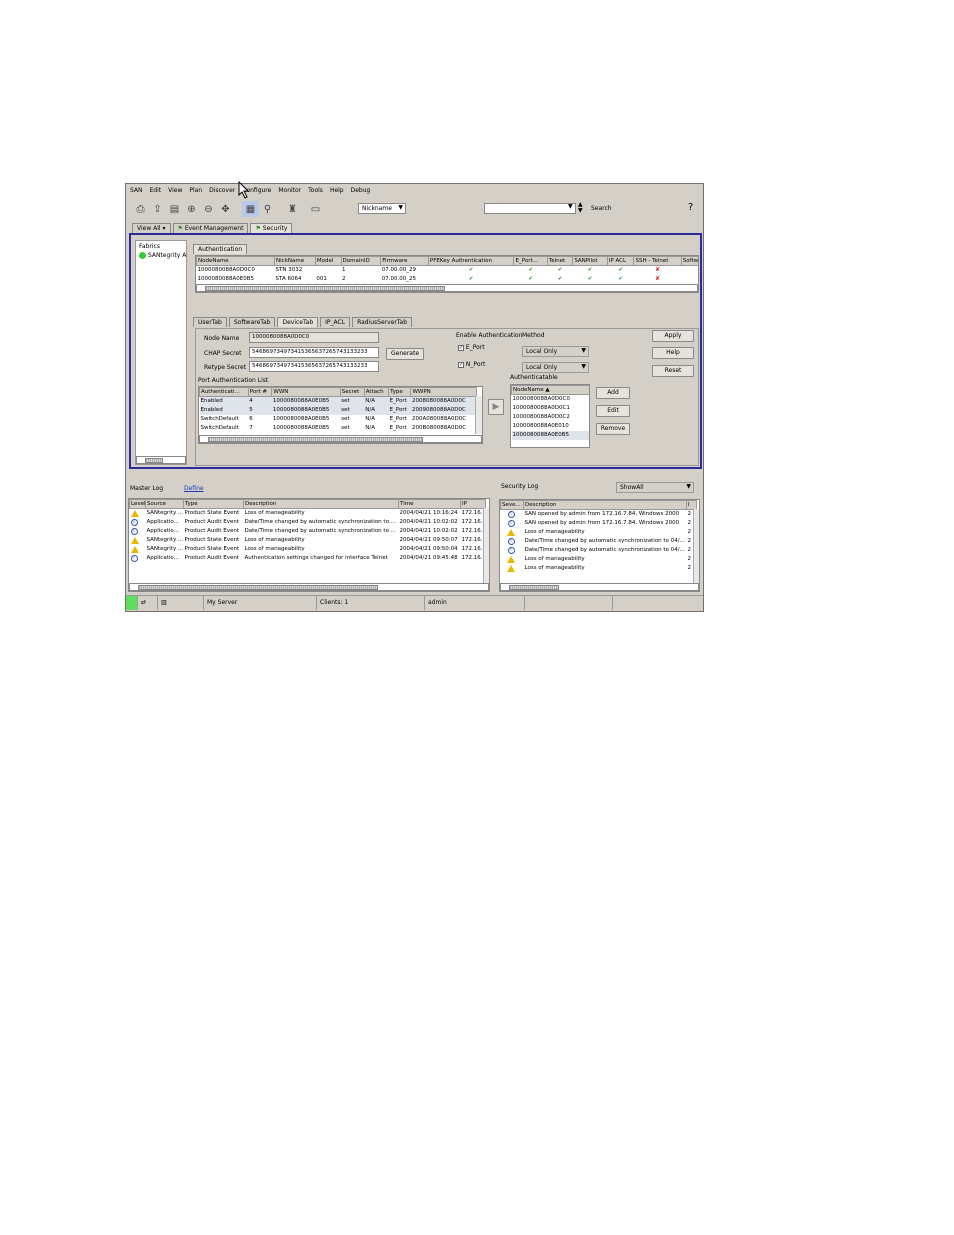 The height and width of the screenshot is (1235, 954). Describe the element at coordinates (194, 488) in the screenshot. I see `define-link: Define` at that location.